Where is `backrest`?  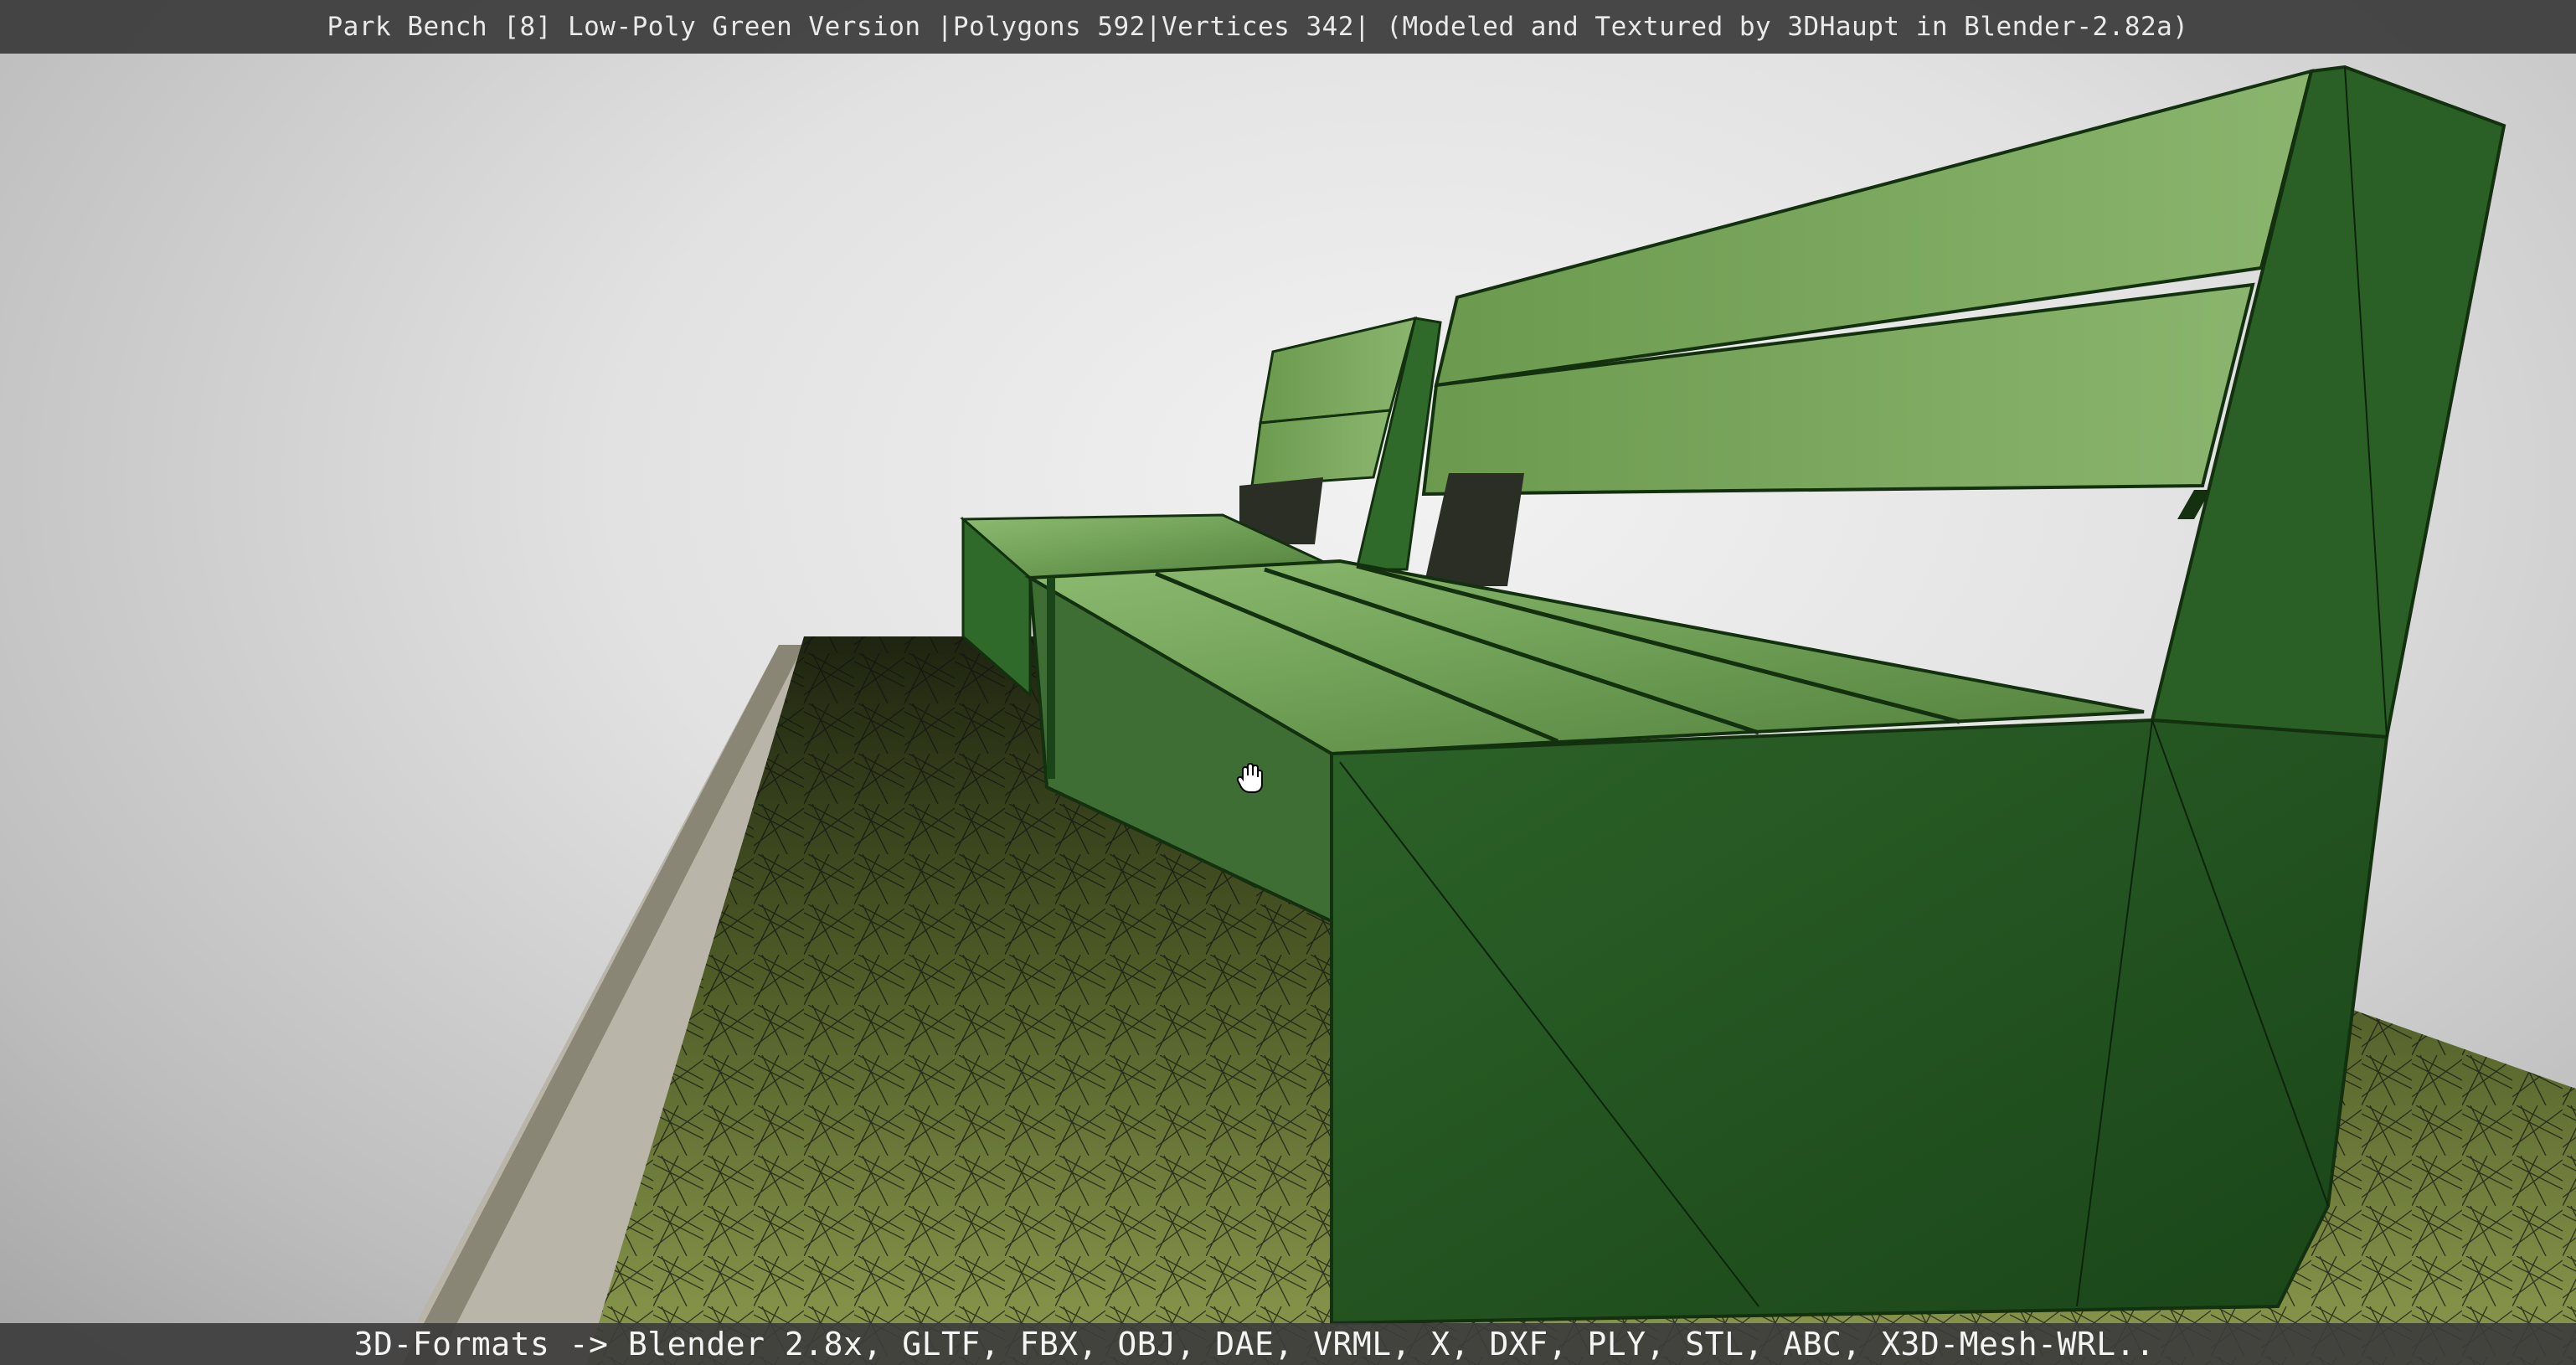 backrest is located at coordinates (1867, 327).